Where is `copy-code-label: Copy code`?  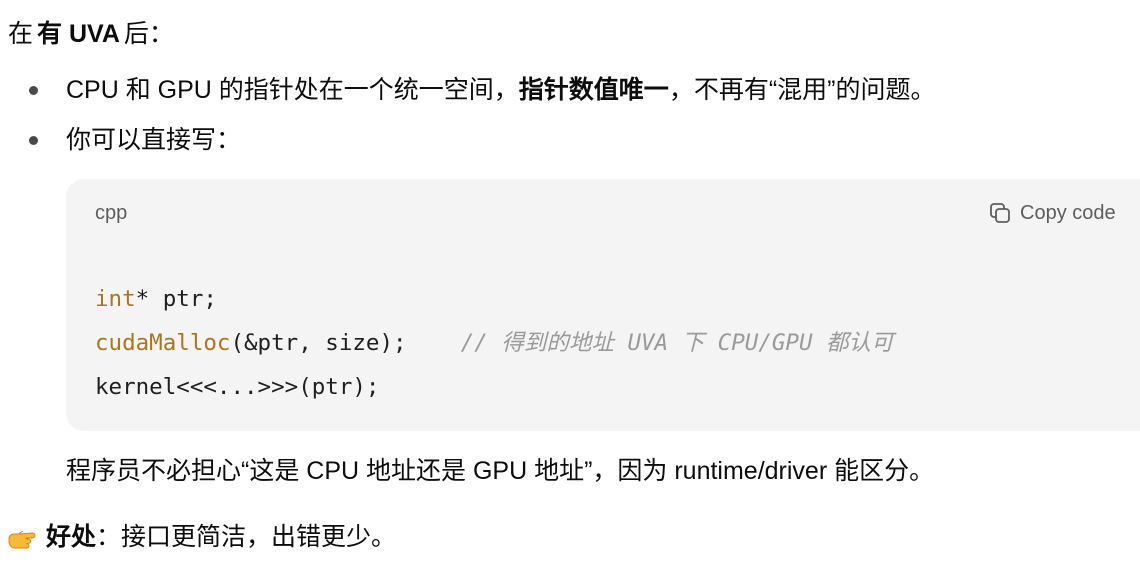 copy-code-label: Copy code is located at coordinates (1068, 212).